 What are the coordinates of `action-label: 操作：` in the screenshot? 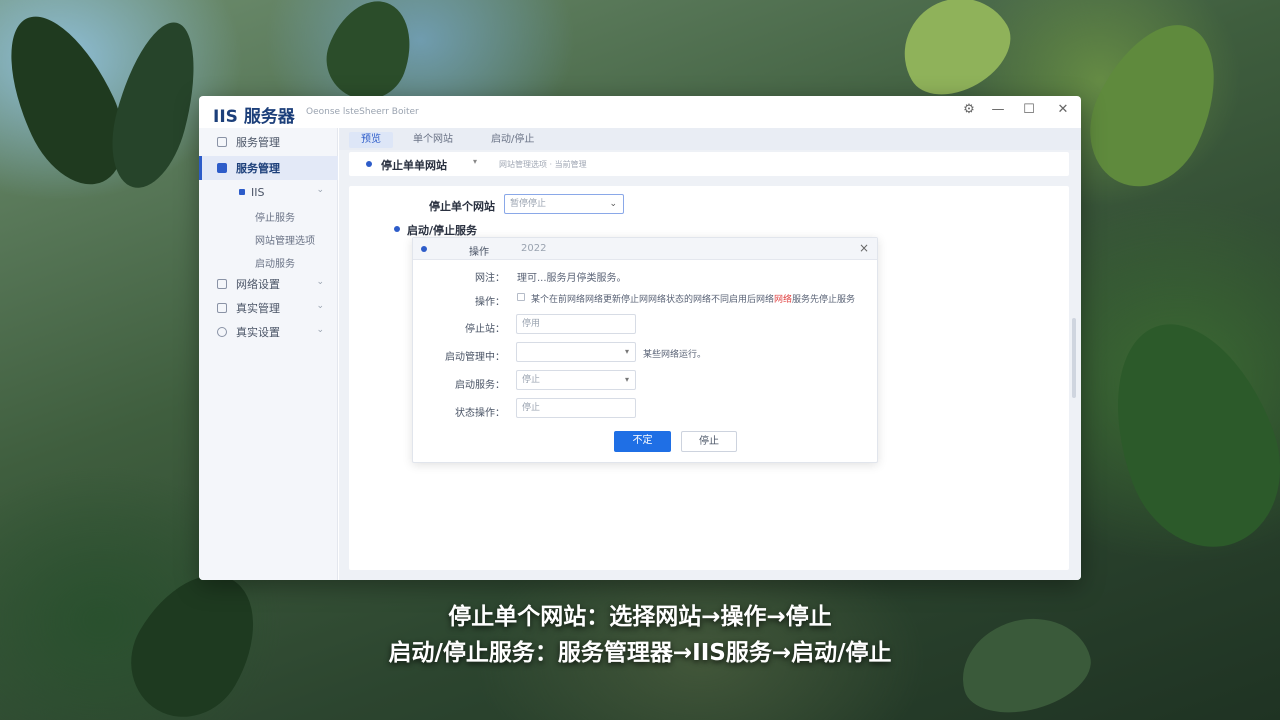 It's located at (490, 302).